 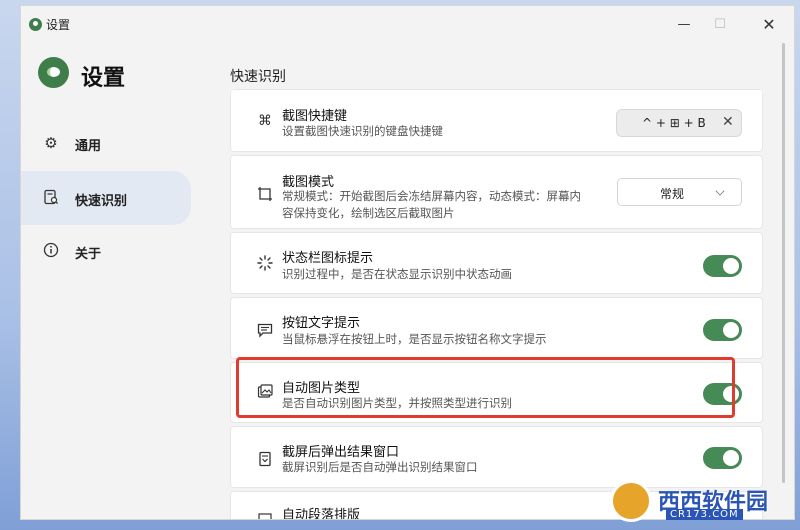 What do you see at coordinates (631, 501) in the screenshot?
I see `watermark-logo-icon` at bounding box center [631, 501].